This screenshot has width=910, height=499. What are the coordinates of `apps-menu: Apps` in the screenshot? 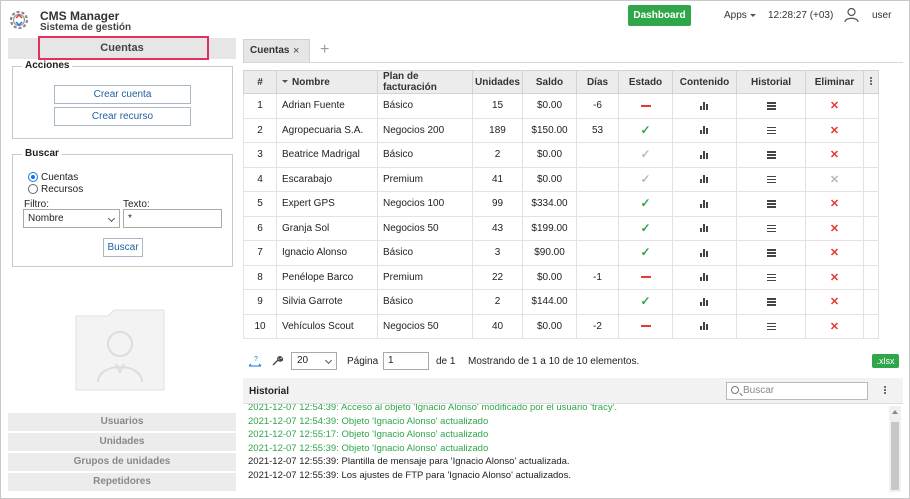 It's located at (735, 15).